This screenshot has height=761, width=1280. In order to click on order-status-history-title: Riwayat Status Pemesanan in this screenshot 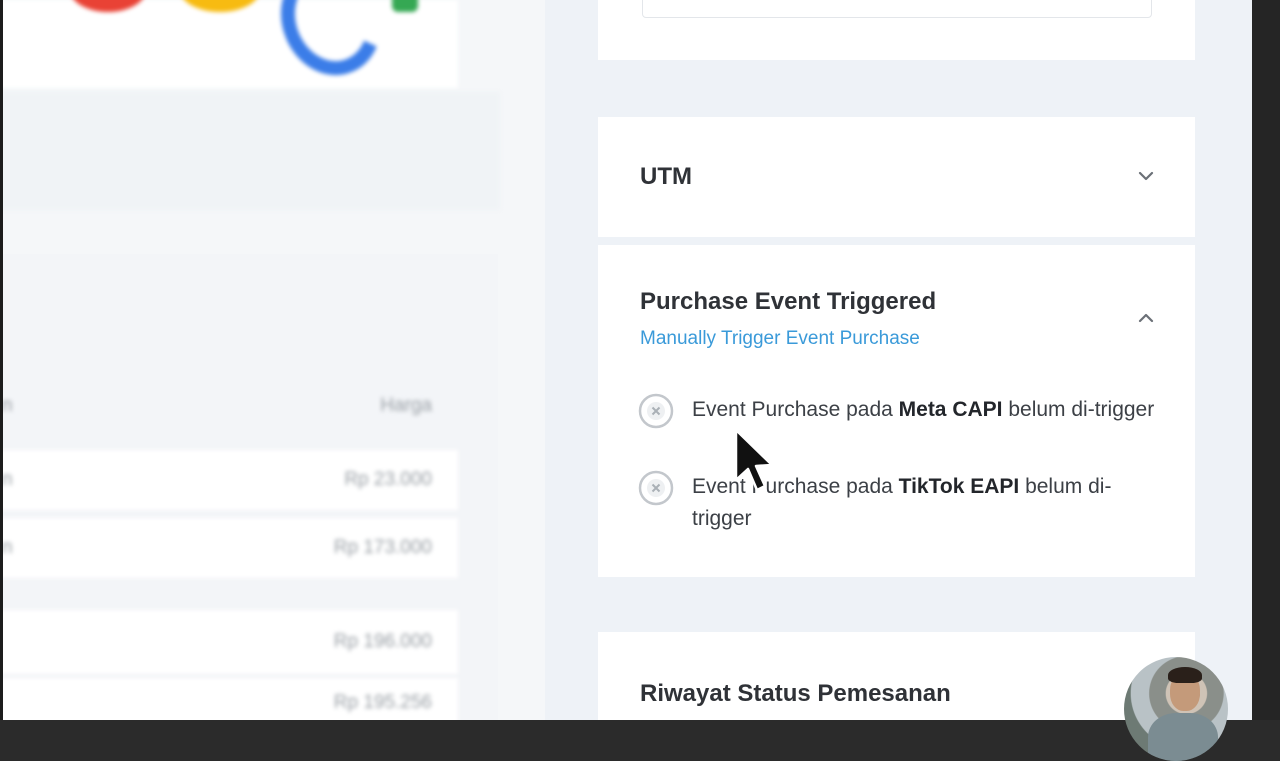, I will do `click(795, 693)`.